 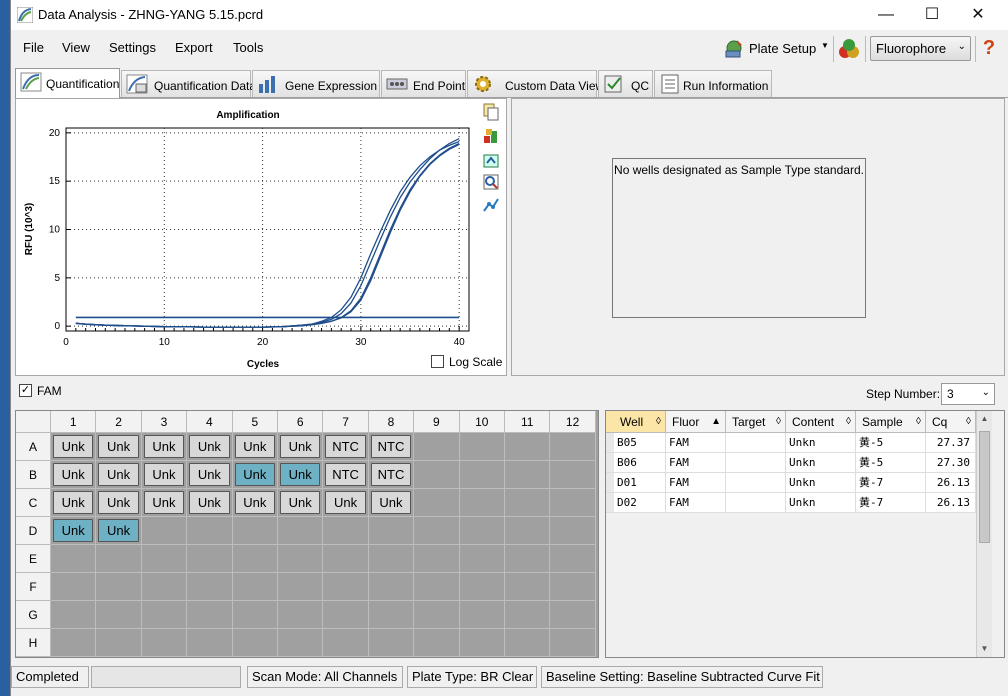 I want to click on fluorophore-dropdown: Fluorophore ⌄, so click(x=920, y=48).